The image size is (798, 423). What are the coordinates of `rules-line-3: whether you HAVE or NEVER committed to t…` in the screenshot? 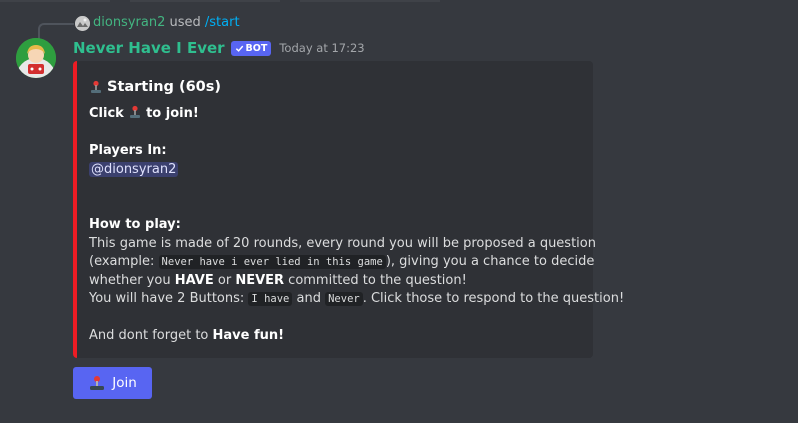 It's located at (336, 281).